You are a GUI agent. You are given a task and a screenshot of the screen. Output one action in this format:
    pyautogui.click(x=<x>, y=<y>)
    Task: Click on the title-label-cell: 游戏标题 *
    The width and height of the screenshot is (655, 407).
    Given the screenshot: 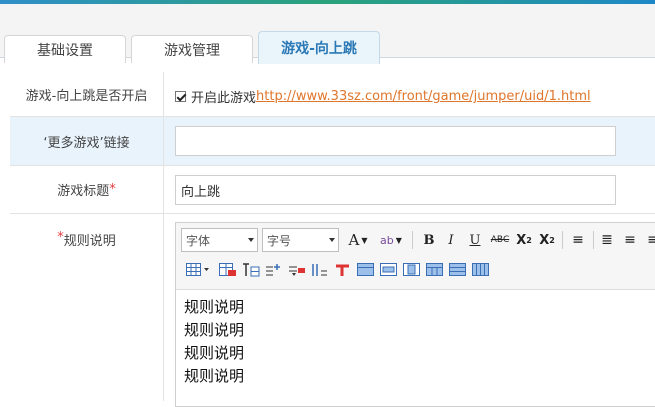 What is the action you would take?
    pyautogui.click(x=87, y=189)
    